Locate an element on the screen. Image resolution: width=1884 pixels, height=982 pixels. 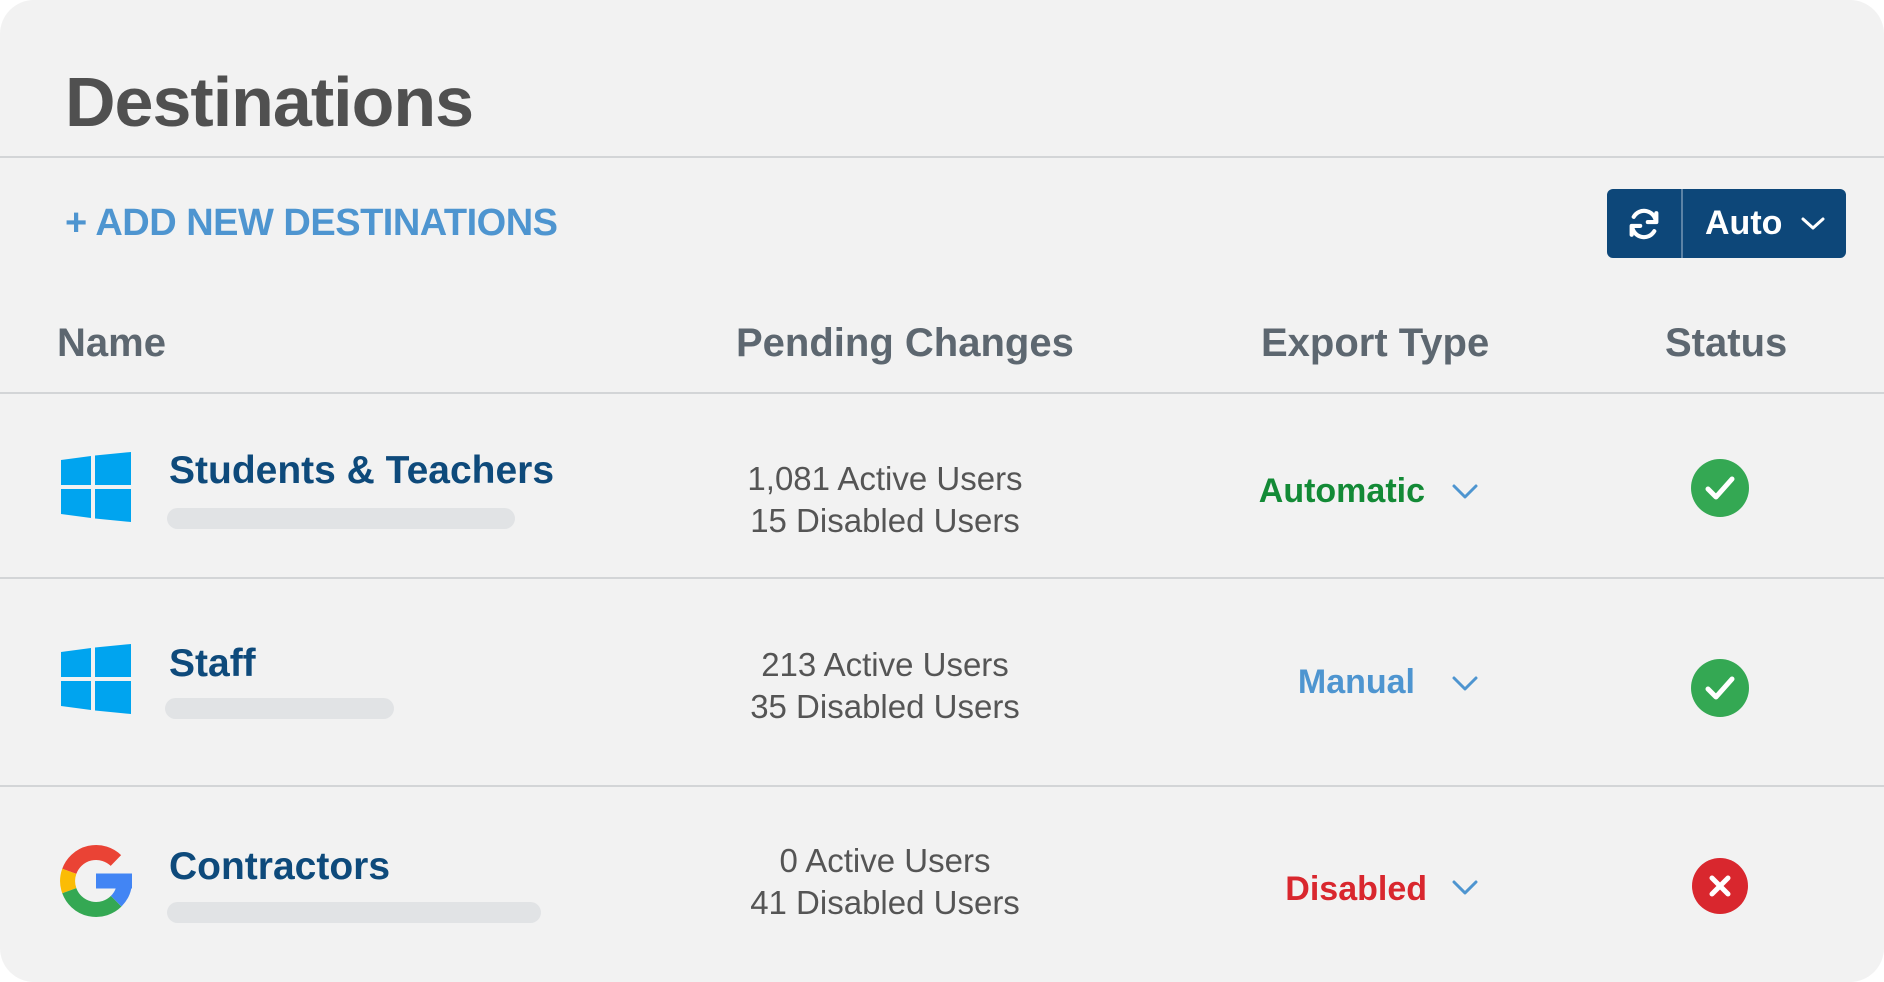
disabled-users-count: 41 Disabled Users is located at coordinates (885, 902).